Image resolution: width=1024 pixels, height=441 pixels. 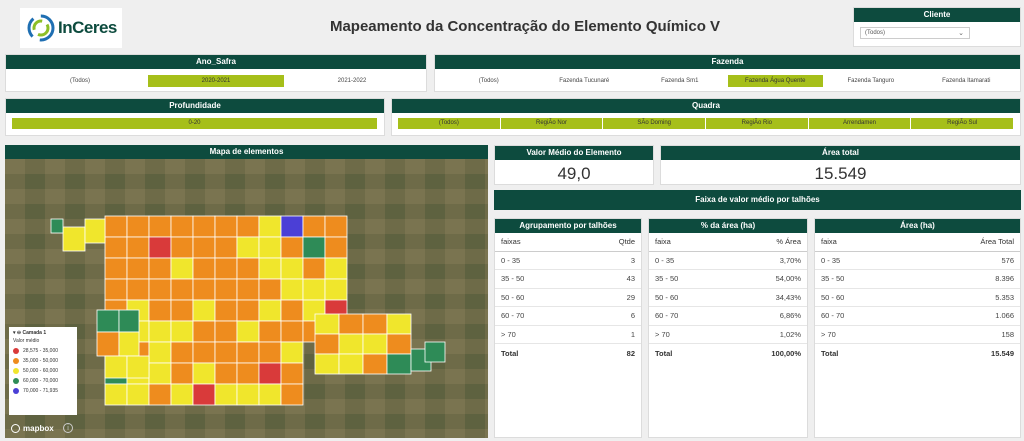 What do you see at coordinates (917, 279) in the screenshot?
I see `table-row: 35 - 50 8.396` at bounding box center [917, 279].